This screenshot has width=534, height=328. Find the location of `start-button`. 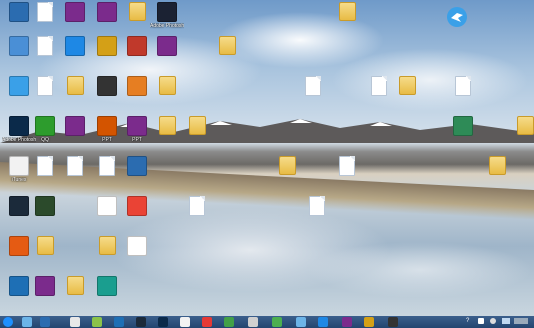

start-button is located at coordinates (8, 322).